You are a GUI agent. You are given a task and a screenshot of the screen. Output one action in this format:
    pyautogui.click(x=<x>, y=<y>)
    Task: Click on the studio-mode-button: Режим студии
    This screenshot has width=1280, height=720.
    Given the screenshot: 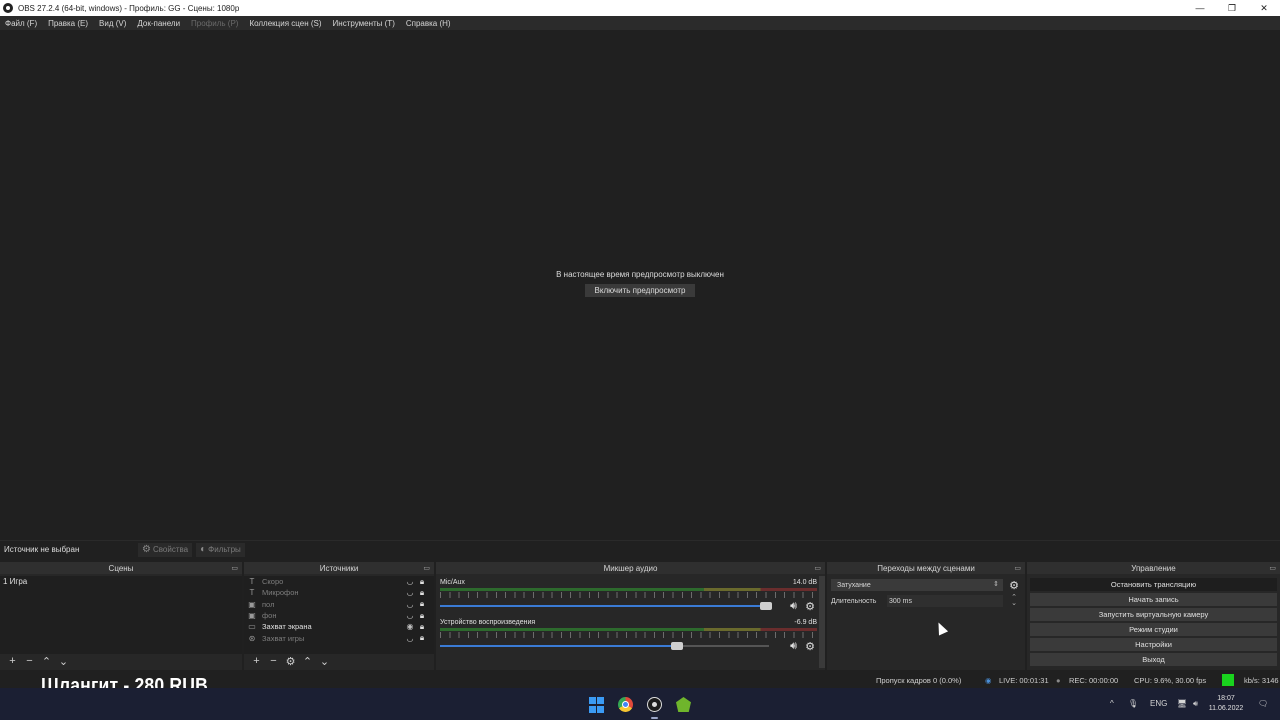 What is the action you would take?
    pyautogui.click(x=1153, y=629)
    